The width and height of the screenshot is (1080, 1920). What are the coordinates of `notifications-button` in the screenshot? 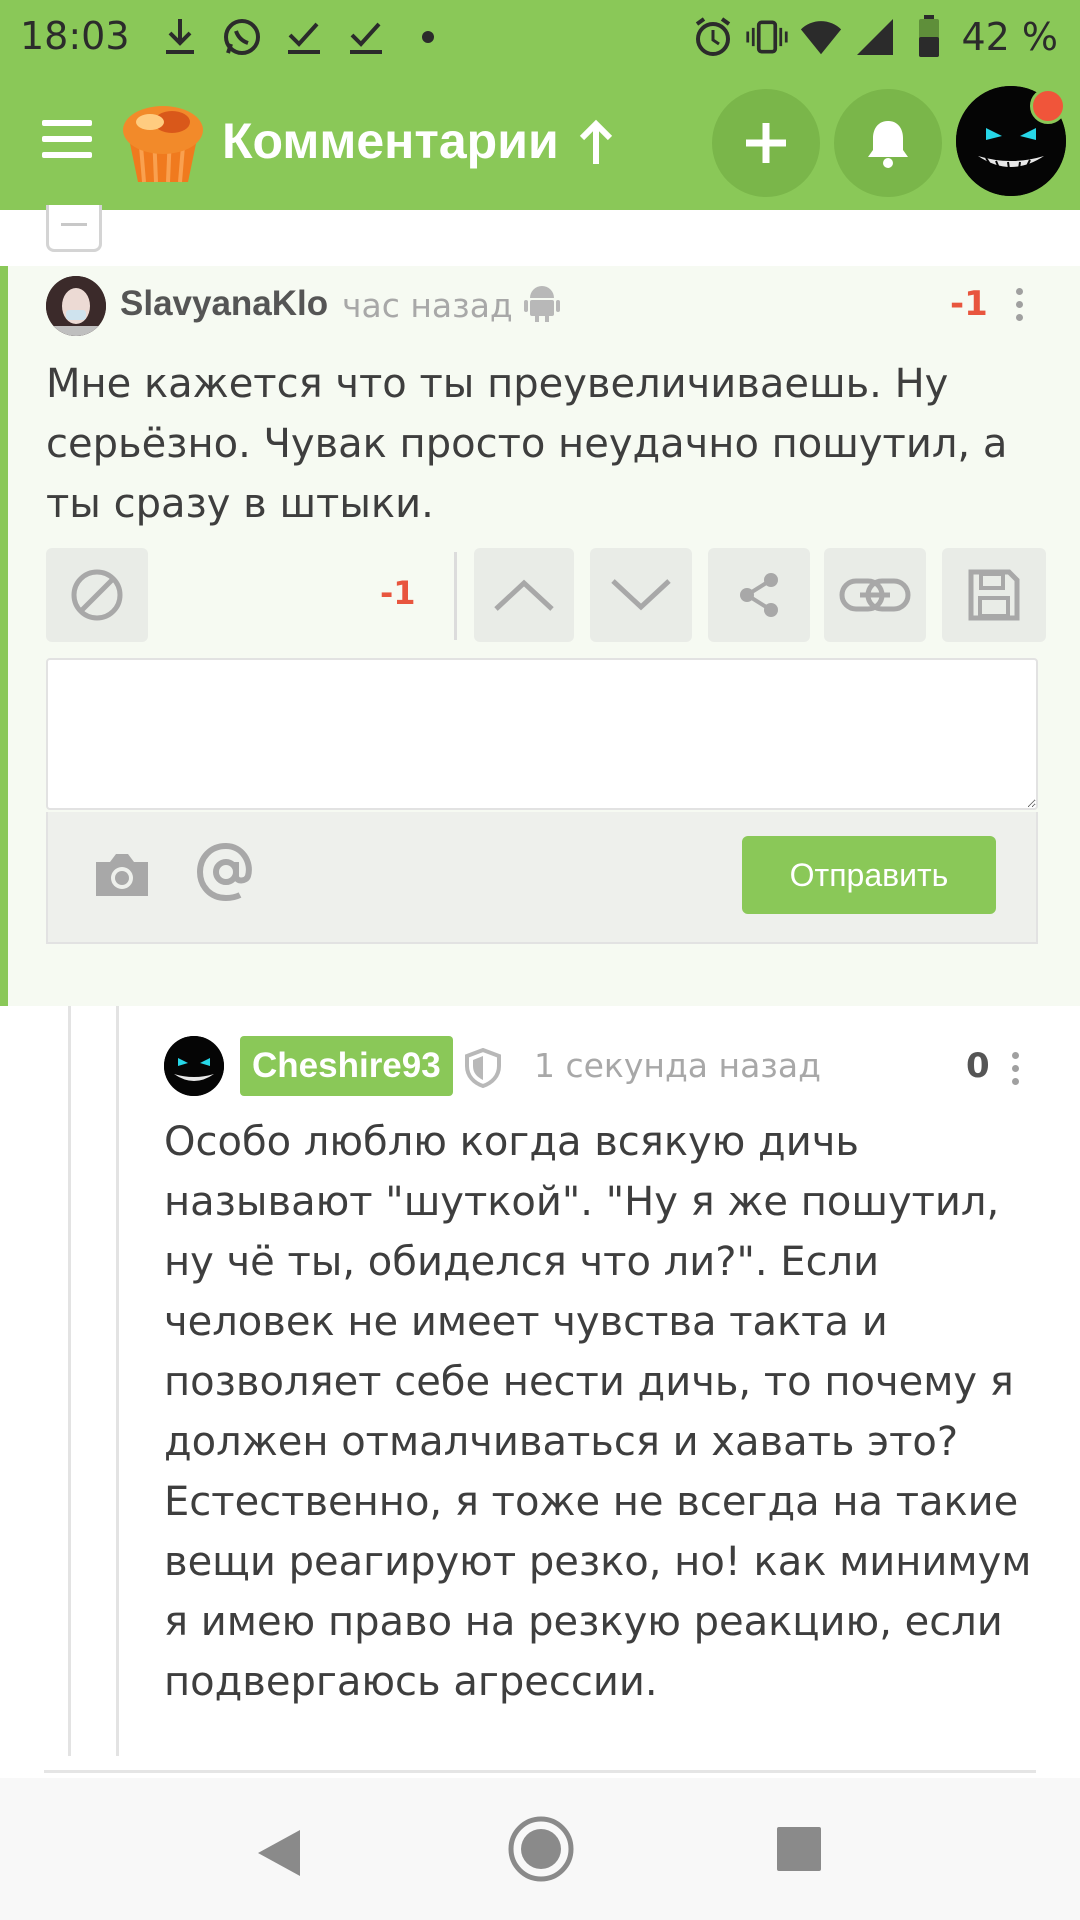 It's located at (888, 143).